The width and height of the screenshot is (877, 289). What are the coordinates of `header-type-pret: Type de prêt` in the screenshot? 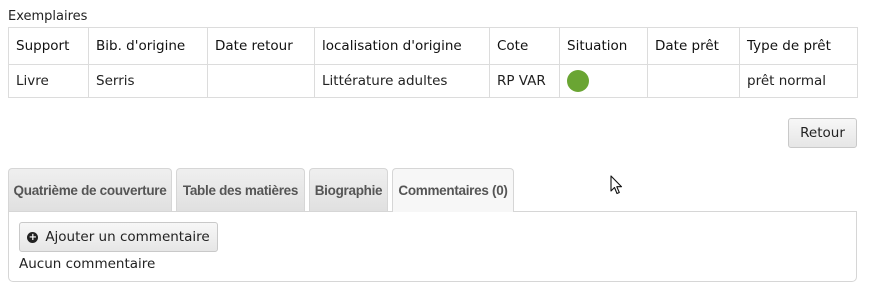 It's located at (798, 46).